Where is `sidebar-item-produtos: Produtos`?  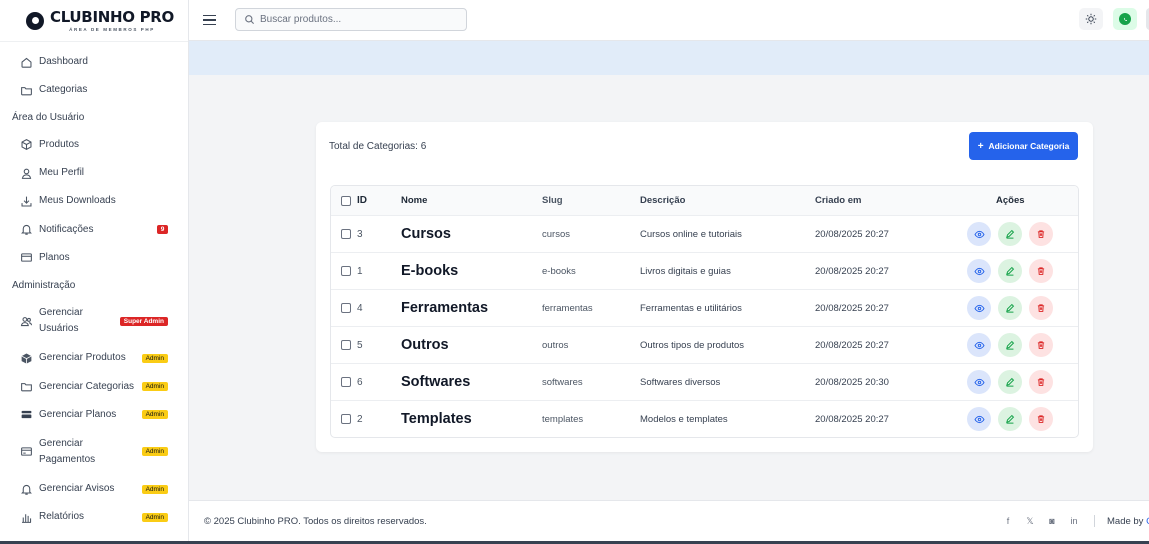 sidebar-item-produtos: Produtos is located at coordinates (94, 145).